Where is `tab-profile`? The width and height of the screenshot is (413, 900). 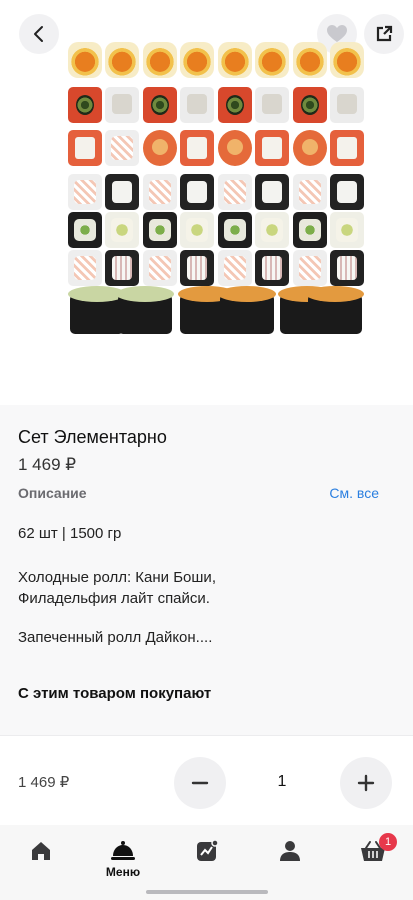
tab-profile is located at coordinates (290, 859).